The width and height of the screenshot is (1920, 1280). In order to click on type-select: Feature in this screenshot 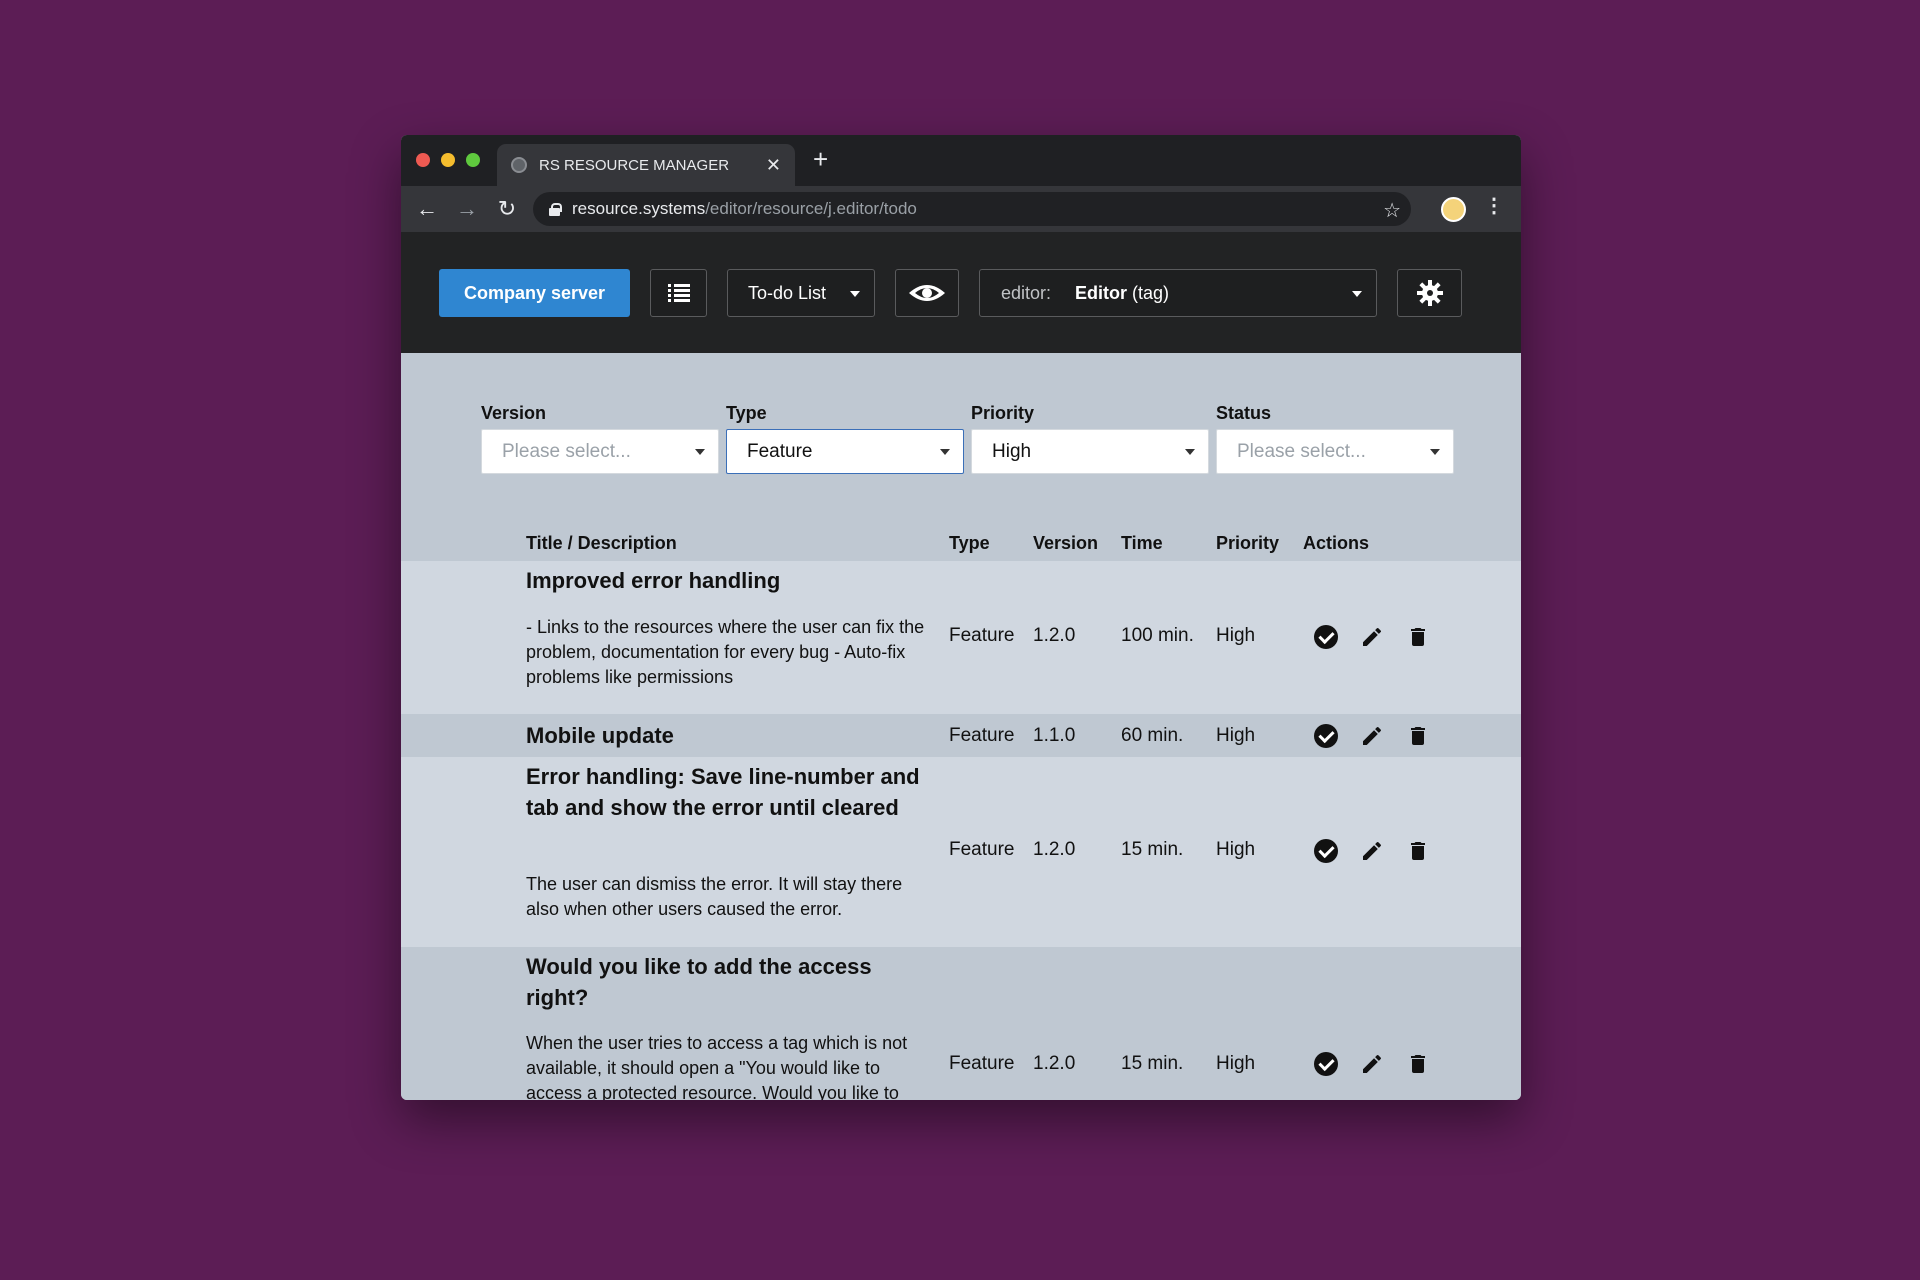, I will do `click(845, 451)`.